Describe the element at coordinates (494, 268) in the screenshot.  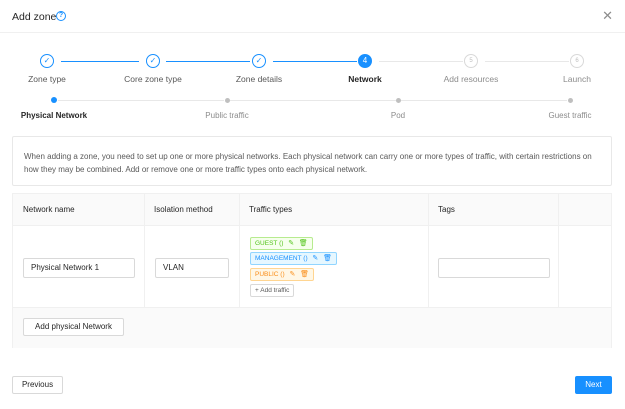
I see `tags-input` at that location.